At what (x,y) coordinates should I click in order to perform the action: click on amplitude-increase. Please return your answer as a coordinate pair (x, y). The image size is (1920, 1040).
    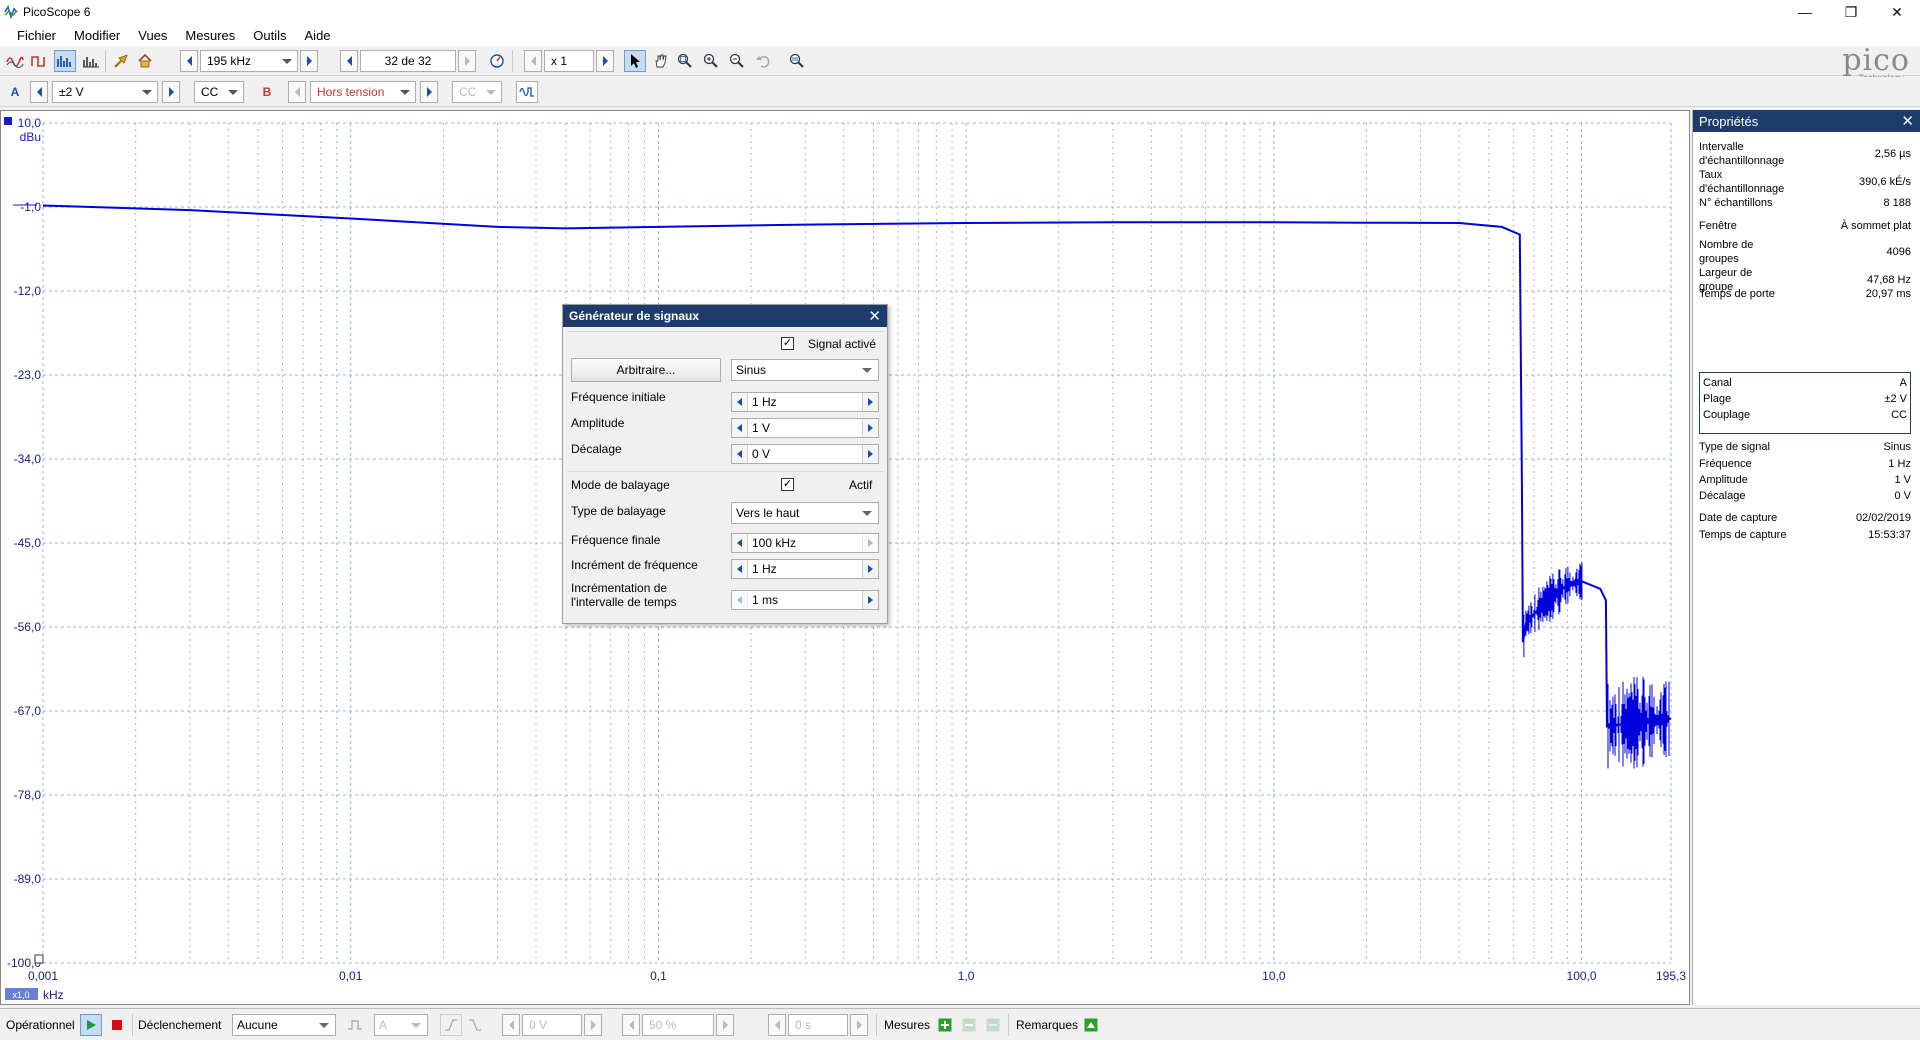
    Looking at the image, I should click on (870, 428).